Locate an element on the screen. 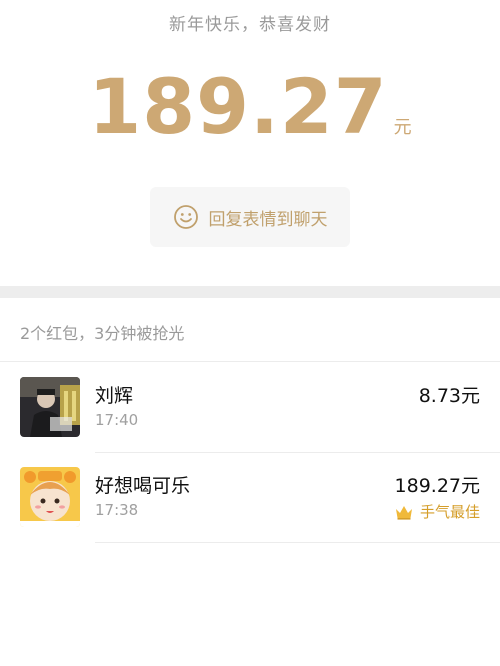 This screenshot has height=666, width=500. sender-name: 刘辉 is located at coordinates (114, 396).